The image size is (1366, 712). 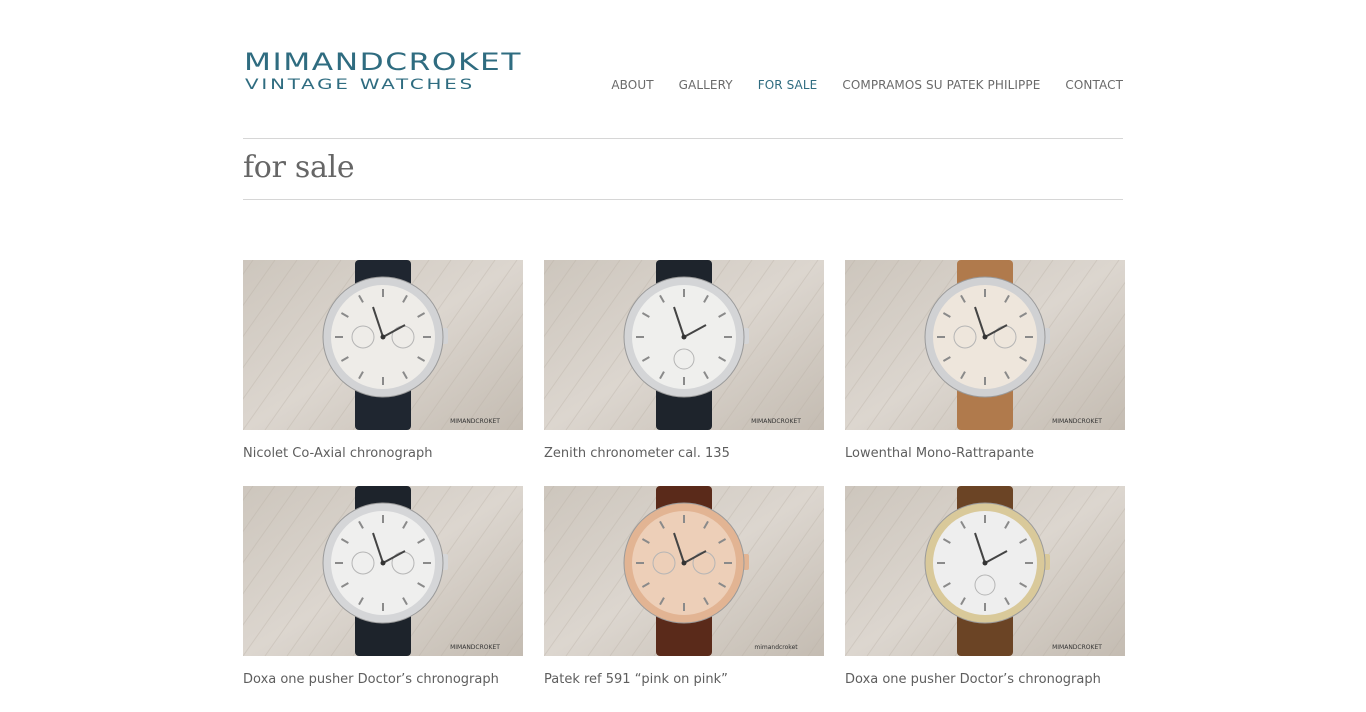 What do you see at coordinates (684, 453) in the screenshot?
I see `watch-title: Zenith chronometer cal. 135` at bounding box center [684, 453].